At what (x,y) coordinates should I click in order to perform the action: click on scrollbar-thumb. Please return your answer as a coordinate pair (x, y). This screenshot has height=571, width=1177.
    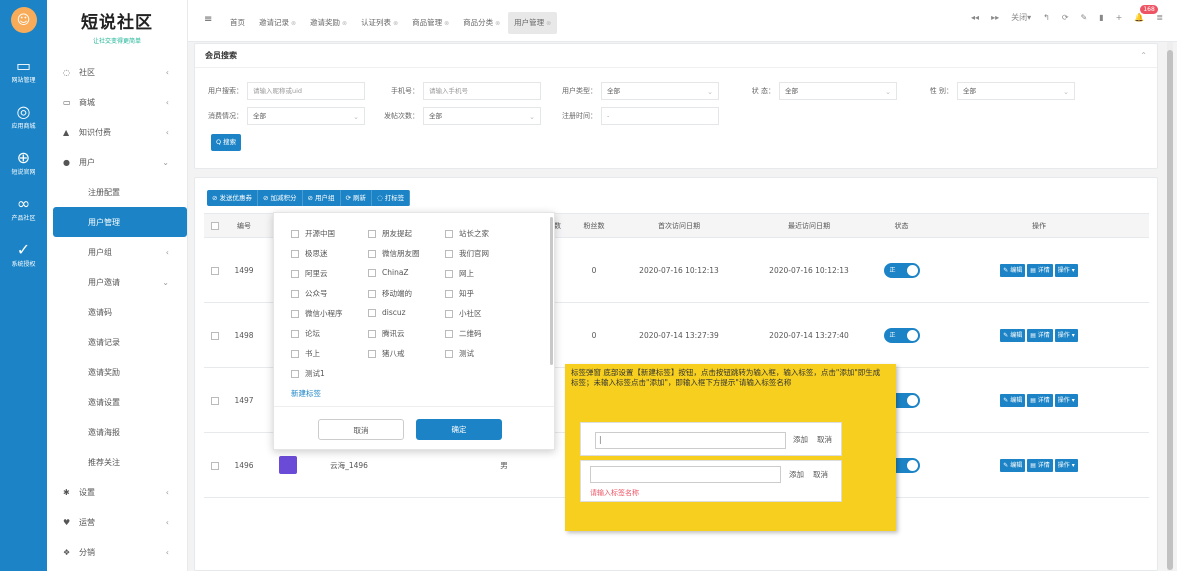
    Looking at the image, I should click on (1170, 310).